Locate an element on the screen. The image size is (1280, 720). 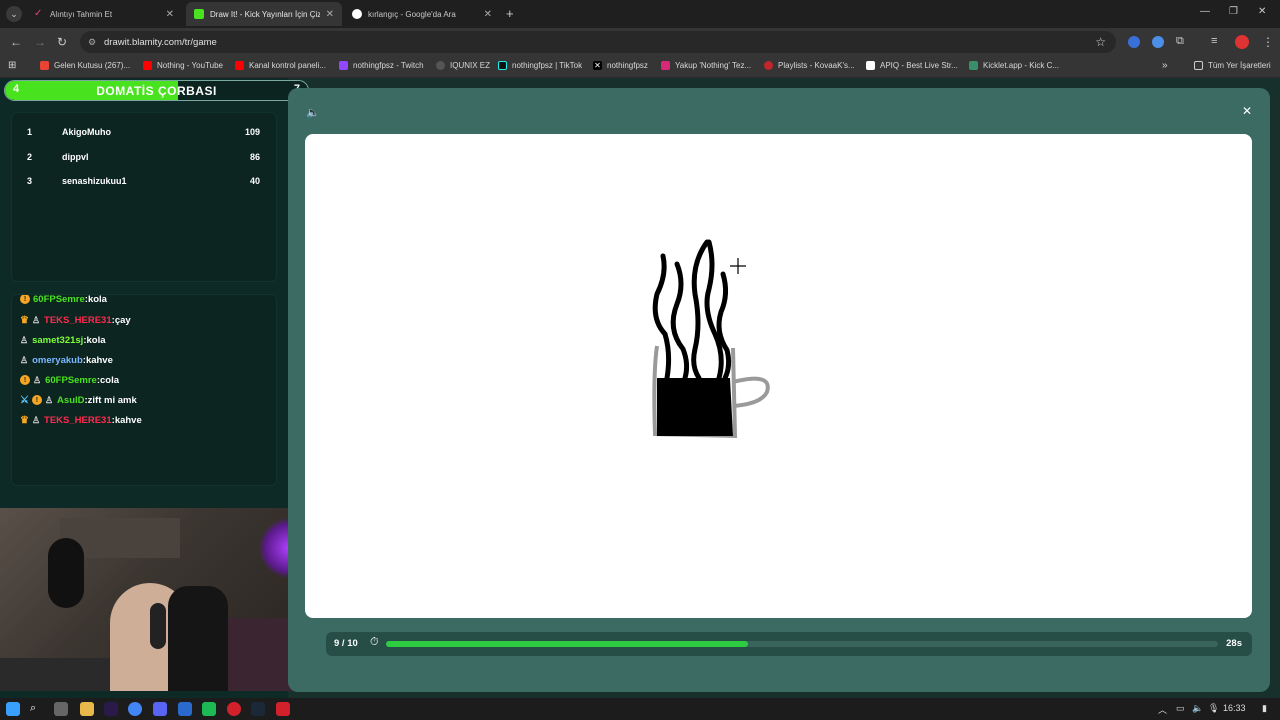
bookmark: Nothing - YouTube is located at coordinates (183, 65).